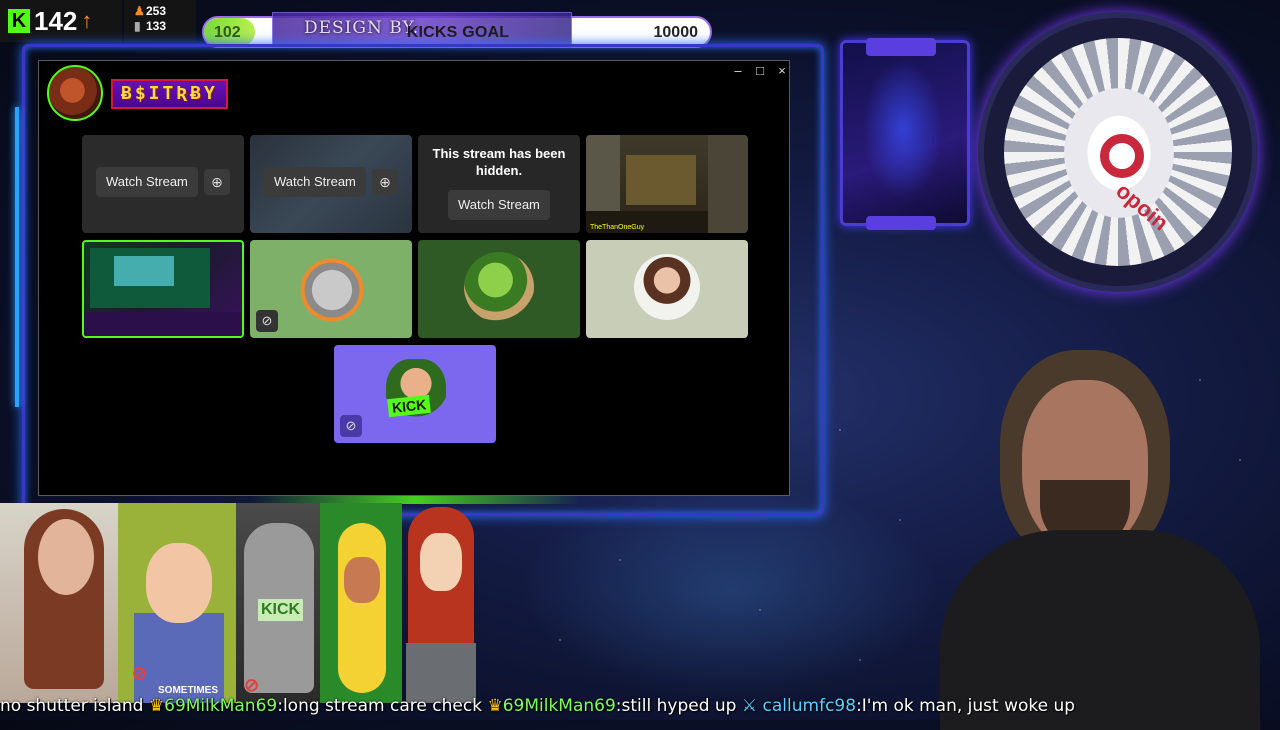  I want to click on stream-tile-bunny: ⊘, so click(331, 289).